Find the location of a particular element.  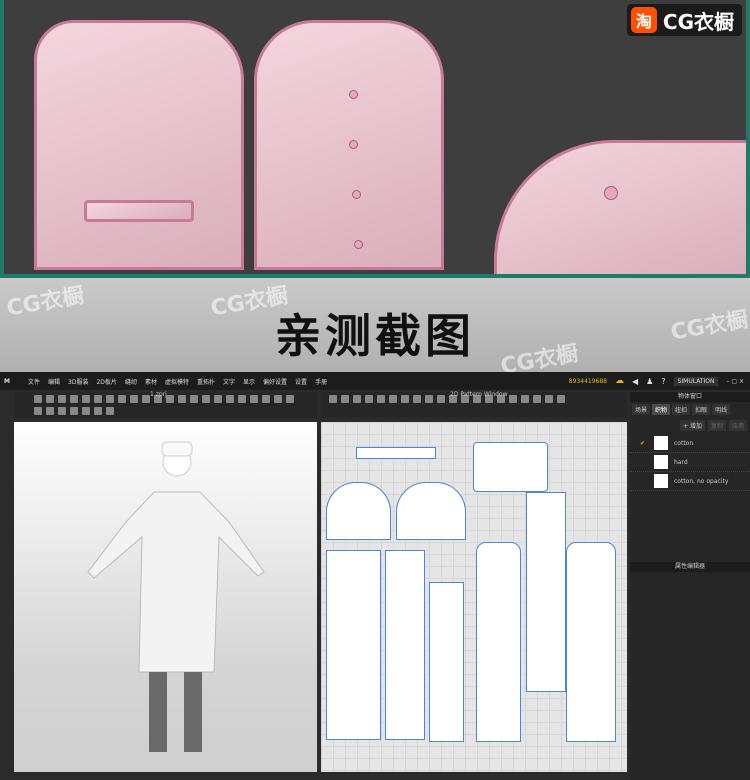

copy-button: 复制 is located at coordinates (716, 425).